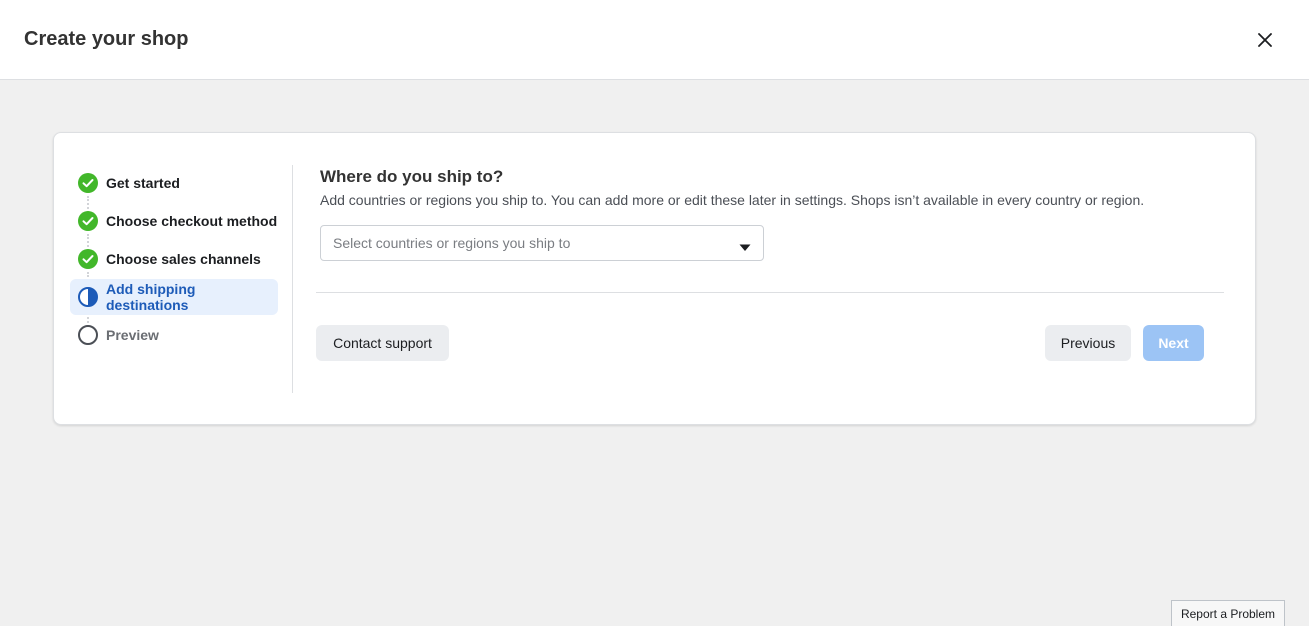 The height and width of the screenshot is (626, 1316). What do you see at coordinates (745, 248) in the screenshot?
I see `caret-down-icon` at bounding box center [745, 248].